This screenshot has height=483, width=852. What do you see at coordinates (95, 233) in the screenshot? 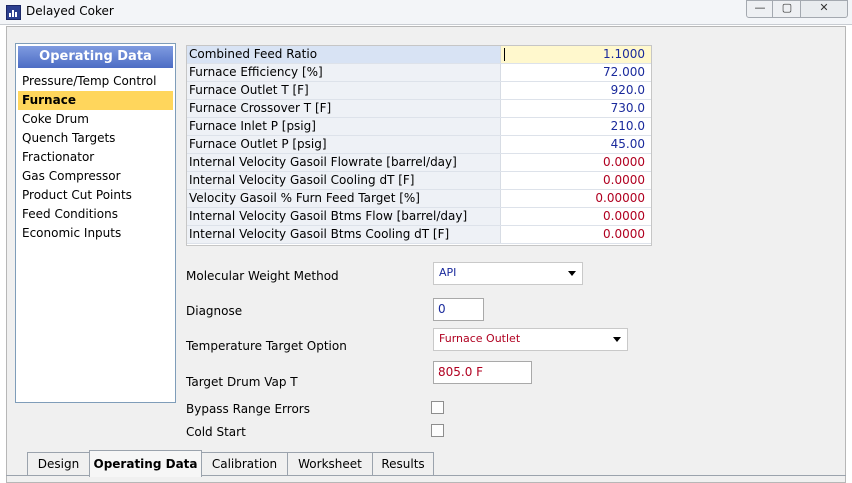
I see `sidebar-item-economic-inputs: Economic Inputs` at bounding box center [95, 233].